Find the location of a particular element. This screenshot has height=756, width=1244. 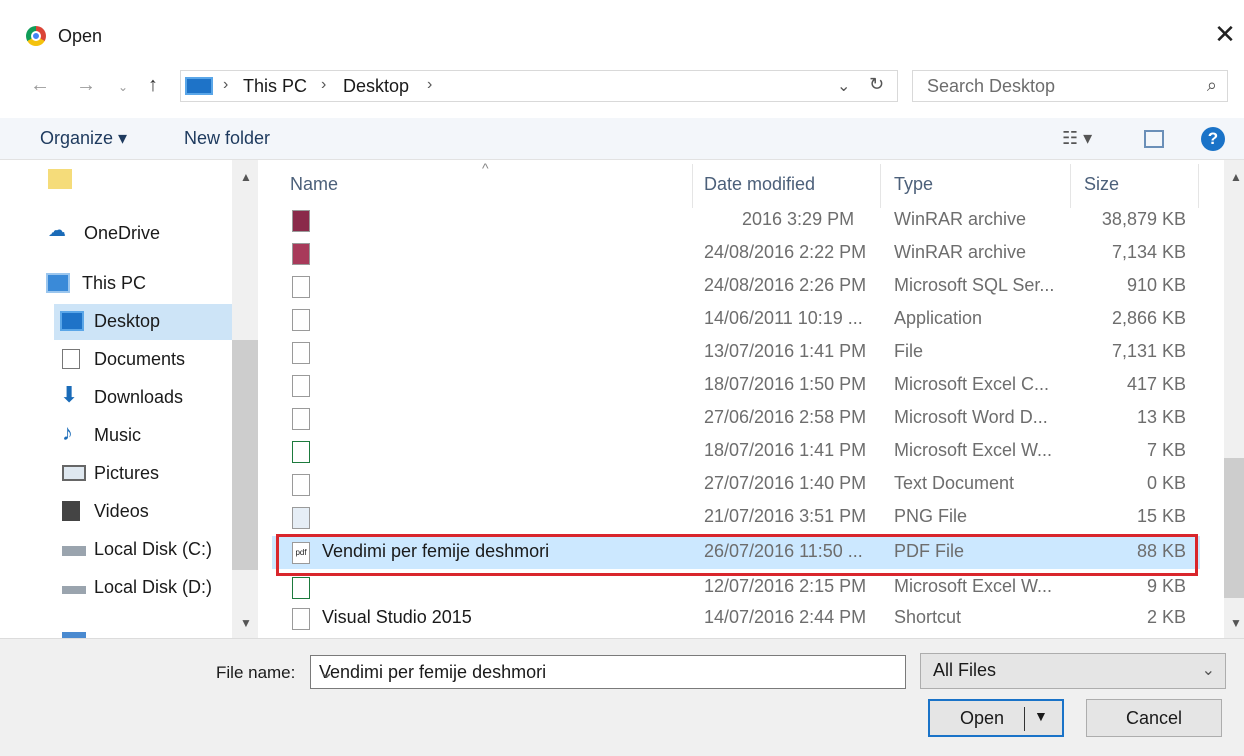

column-header-type: Type is located at coordinates (913, 184).